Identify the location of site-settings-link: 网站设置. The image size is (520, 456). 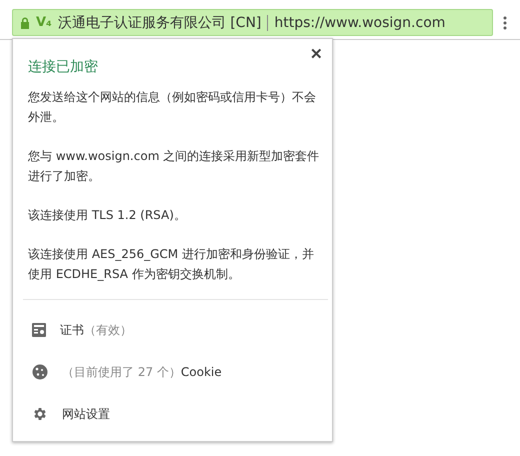
(86, 414).